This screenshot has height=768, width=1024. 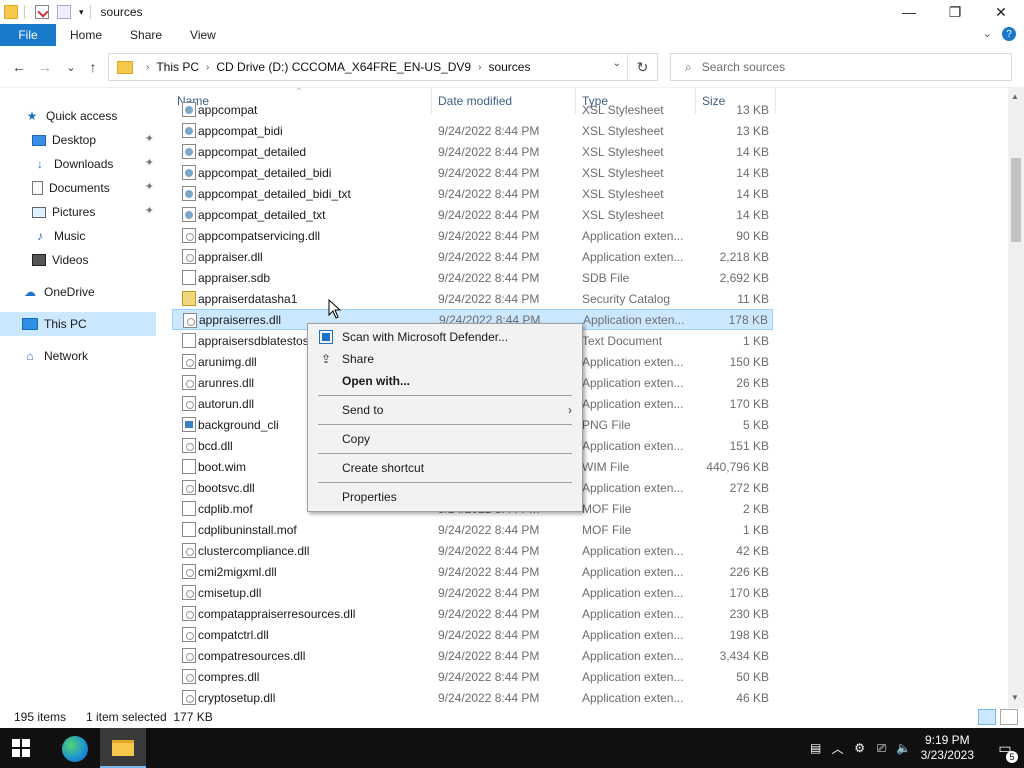 I want to click on sidebar-item-quick-access: ★ Quick access, so click(x=90, y=116).